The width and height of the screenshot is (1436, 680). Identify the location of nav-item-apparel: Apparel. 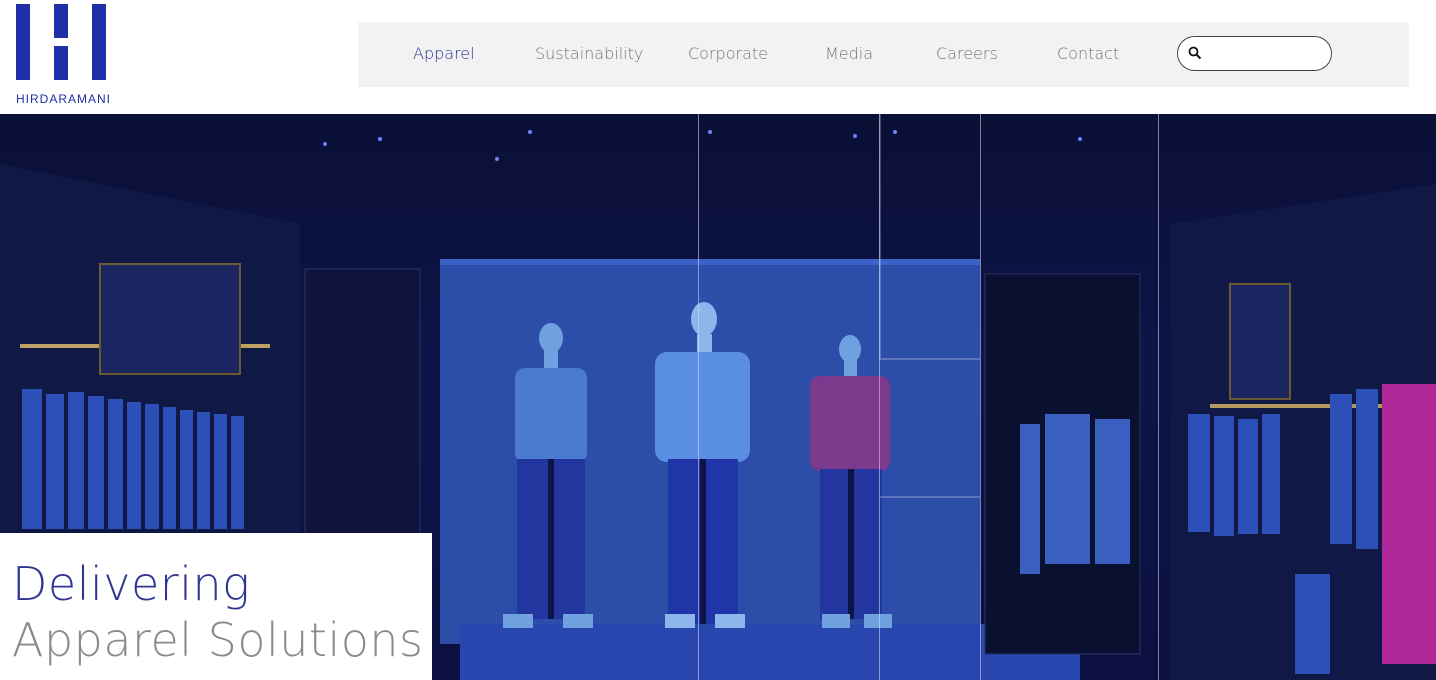
(444, 53).